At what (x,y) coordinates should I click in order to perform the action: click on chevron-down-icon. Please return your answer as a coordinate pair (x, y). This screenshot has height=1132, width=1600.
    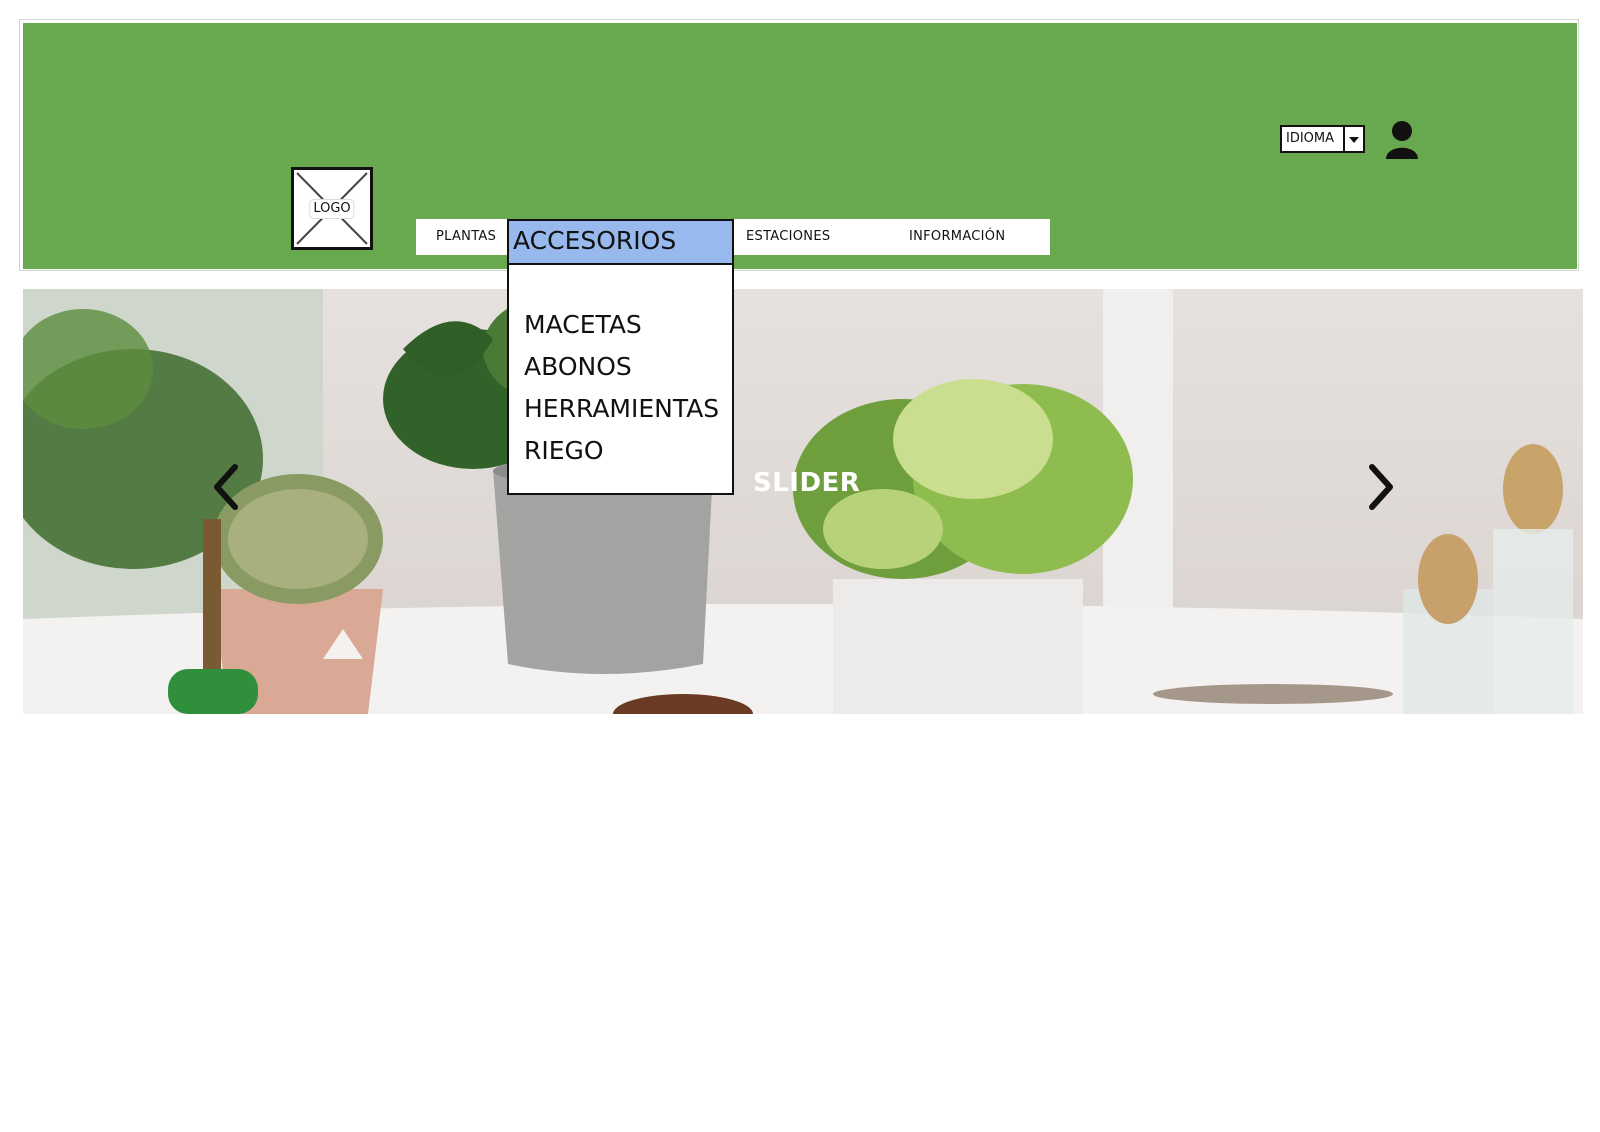
    Looking at the image, I should click on (1353, 139).